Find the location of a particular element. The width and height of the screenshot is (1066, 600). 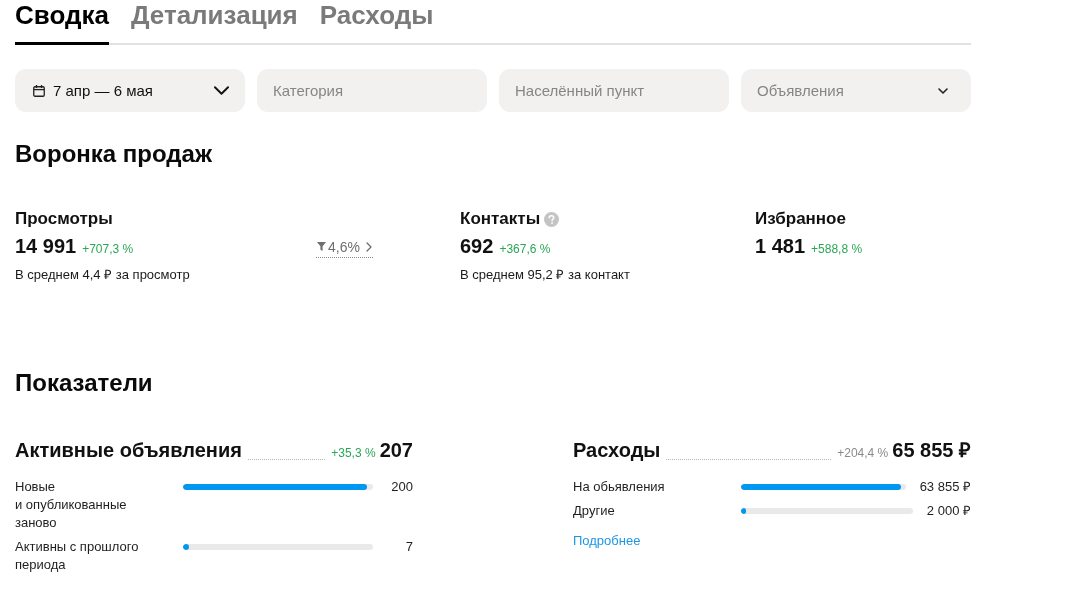

average-cost-text: В среднем 95,2 ₽ за контакт is located at coordinates (545, 275).